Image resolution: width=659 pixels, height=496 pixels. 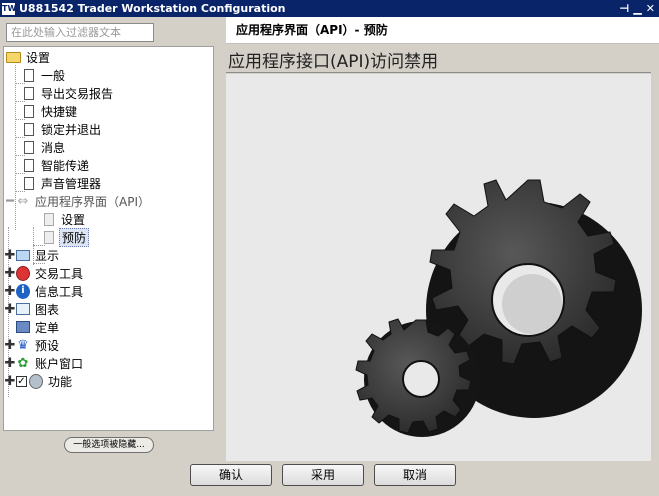 What do you see at coordinates (23, 327) in the screenshot?
I see `order-ticket-icon` at bounding box center [23, 327].